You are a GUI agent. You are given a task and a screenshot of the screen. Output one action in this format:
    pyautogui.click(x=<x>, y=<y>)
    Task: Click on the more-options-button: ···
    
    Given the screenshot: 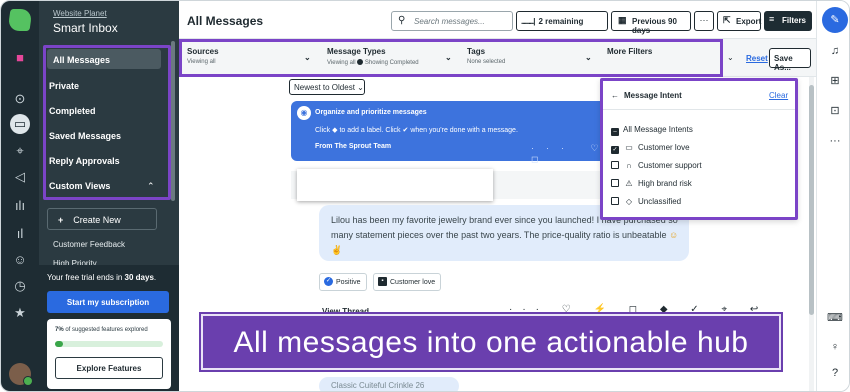 What is the action you would take?
    pyautogui.click(x=704, y=21)
    